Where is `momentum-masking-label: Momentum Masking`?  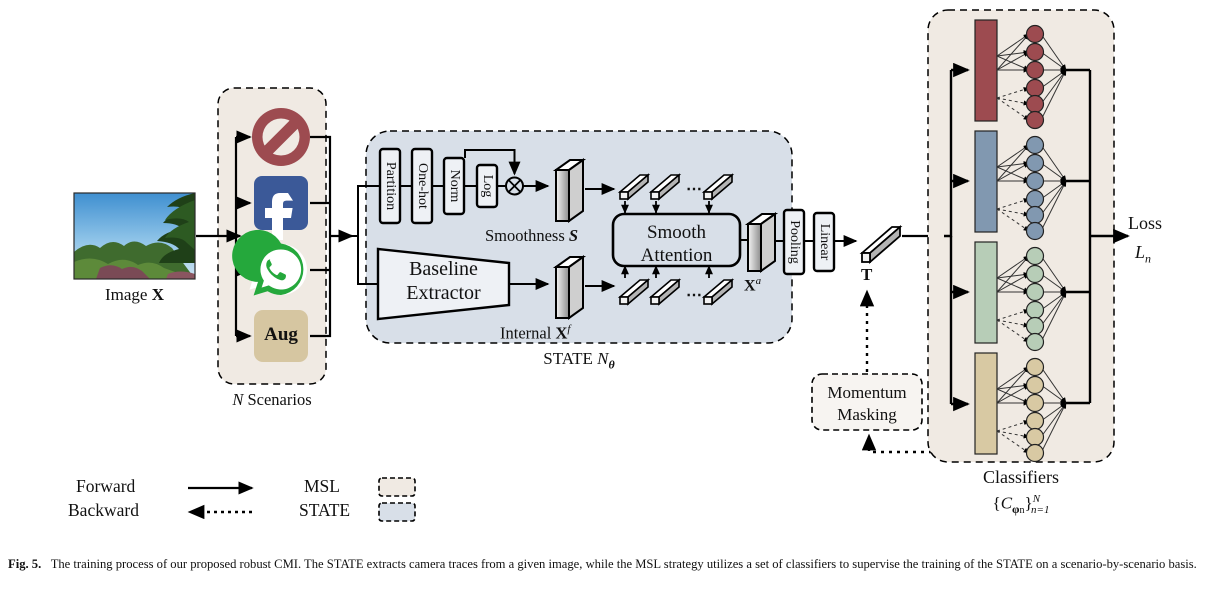
momentum-masking-label: Momentum Masking is located at coordinates (867, 403).